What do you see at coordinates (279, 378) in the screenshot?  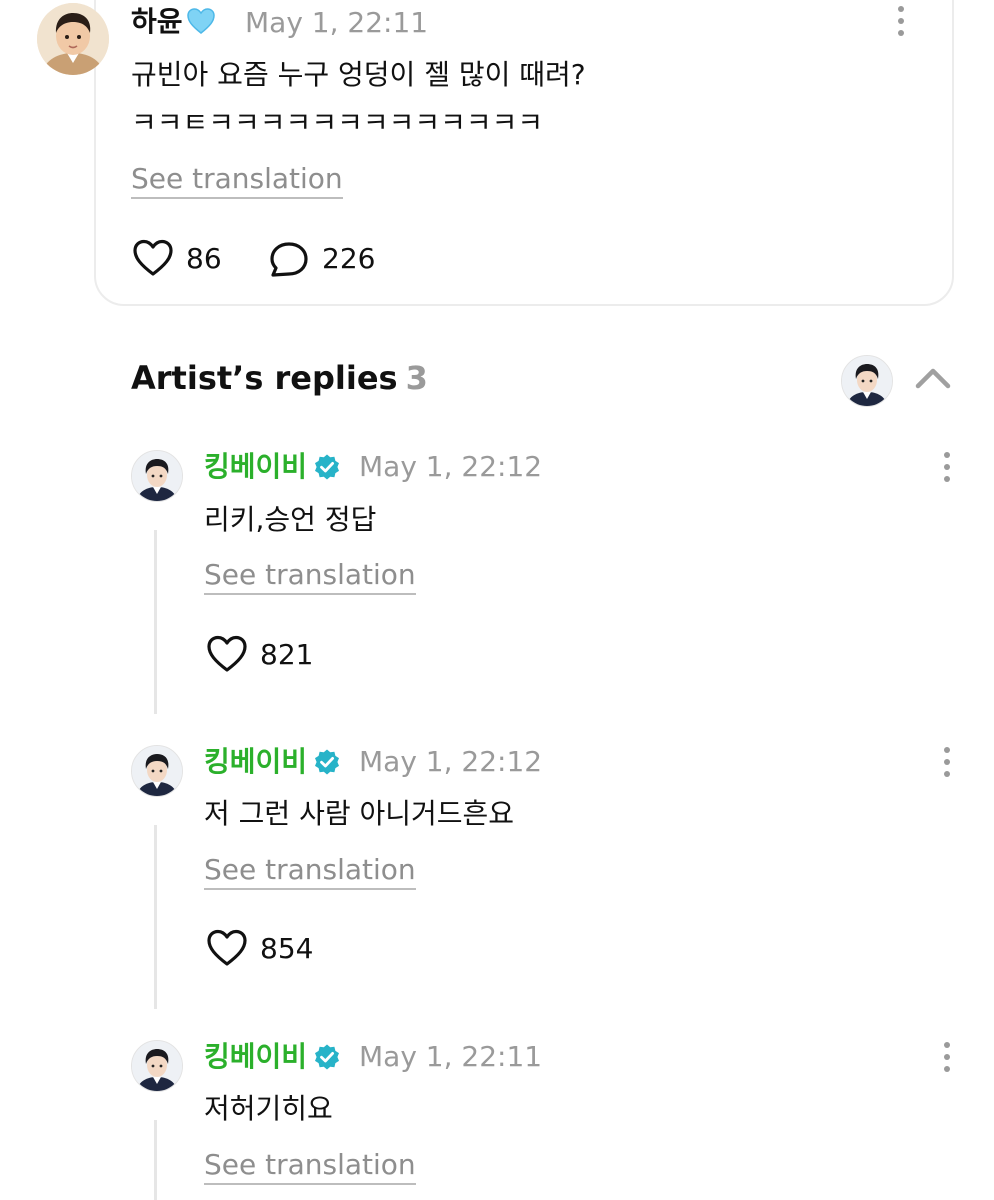 I see `artist-replies-heading: Artist’s replies 3` at bounding box center [279, 378].